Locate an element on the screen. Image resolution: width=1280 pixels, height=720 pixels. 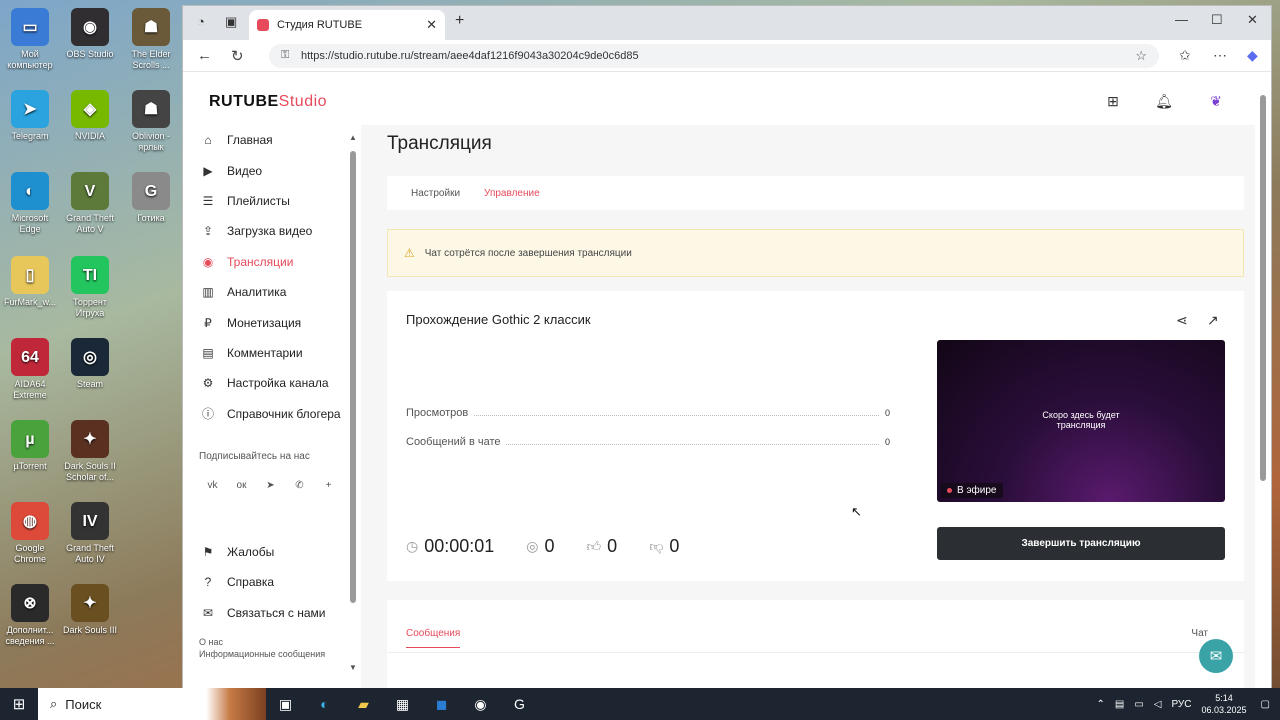
new-tab-icon: + is located at coordinates (459, 21).